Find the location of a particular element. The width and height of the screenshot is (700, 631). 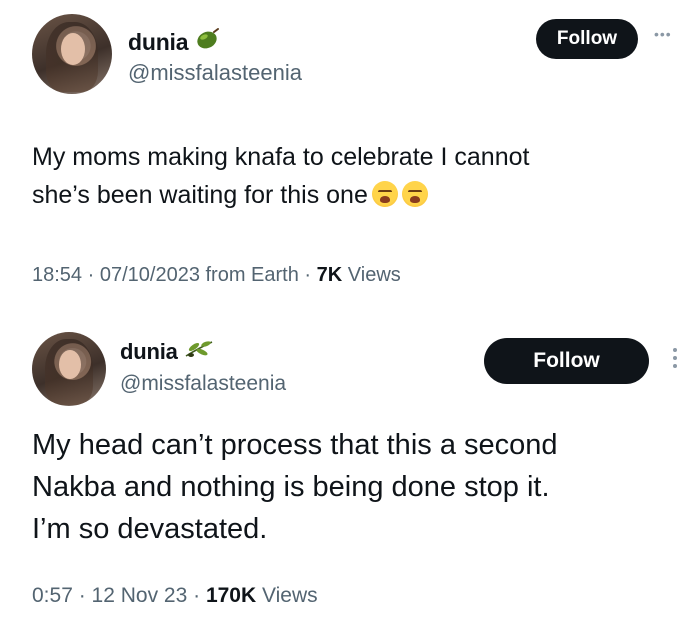

tweet-time: 18:54 is located at coordinates (57, 275).